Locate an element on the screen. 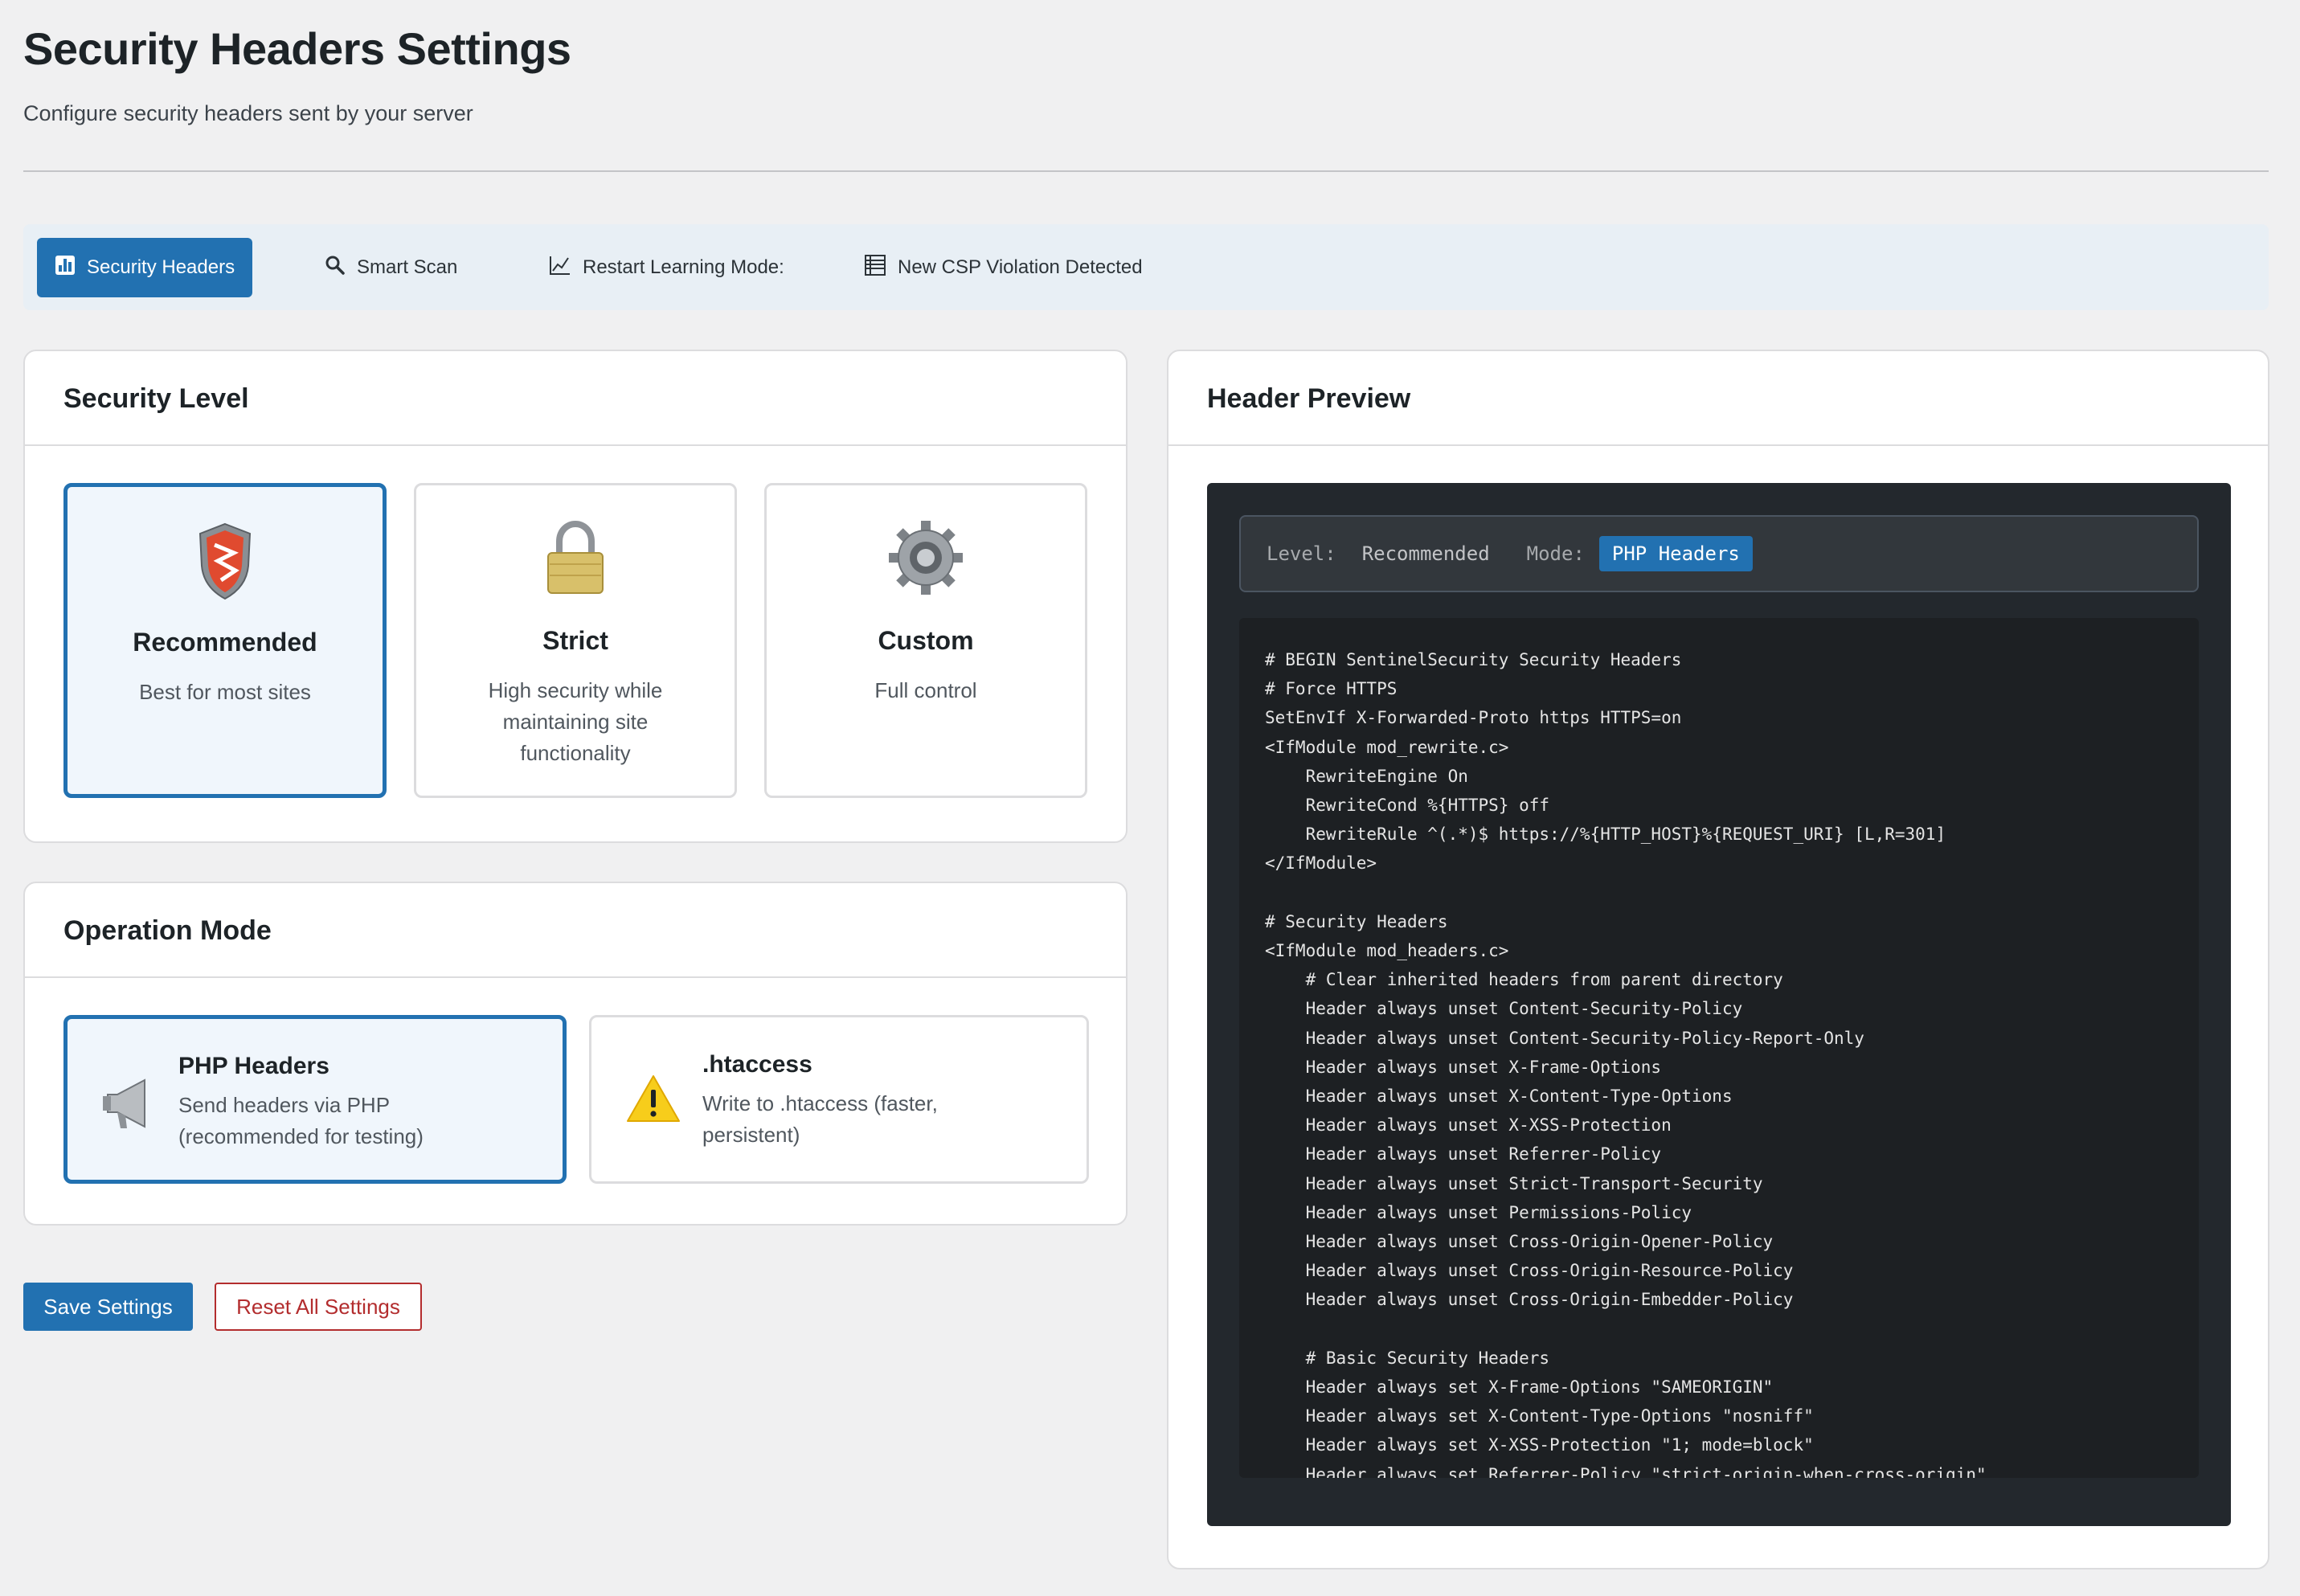  card-header: Security Level is located at coordinates (575, 398).